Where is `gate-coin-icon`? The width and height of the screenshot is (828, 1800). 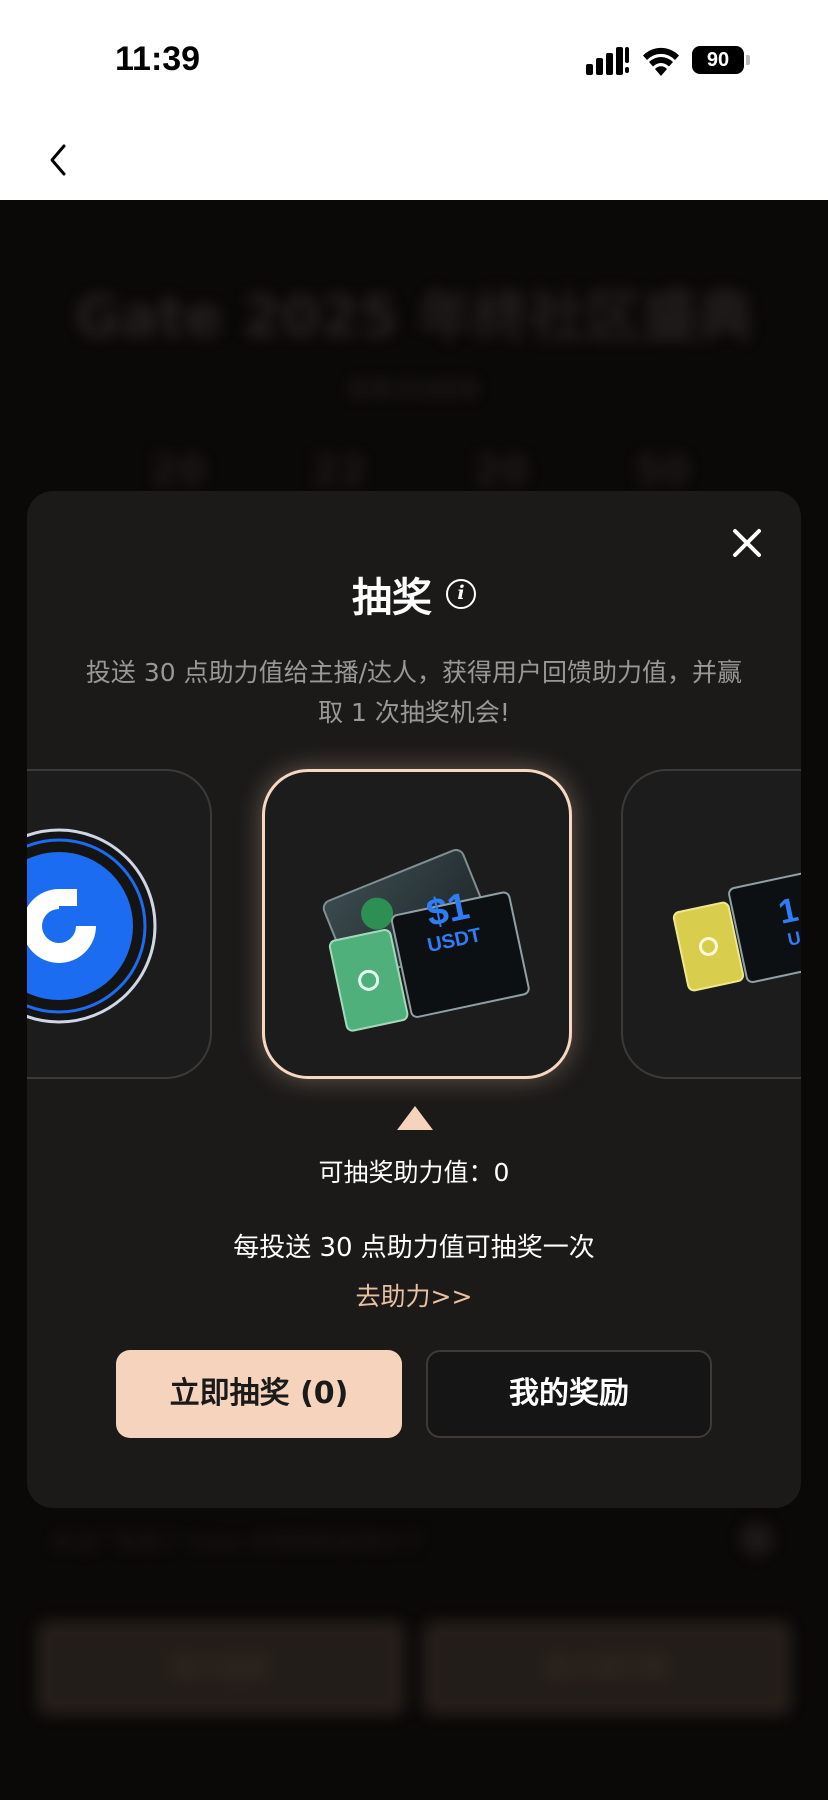
gate-coin-icon is located at coordinates (92, 926).